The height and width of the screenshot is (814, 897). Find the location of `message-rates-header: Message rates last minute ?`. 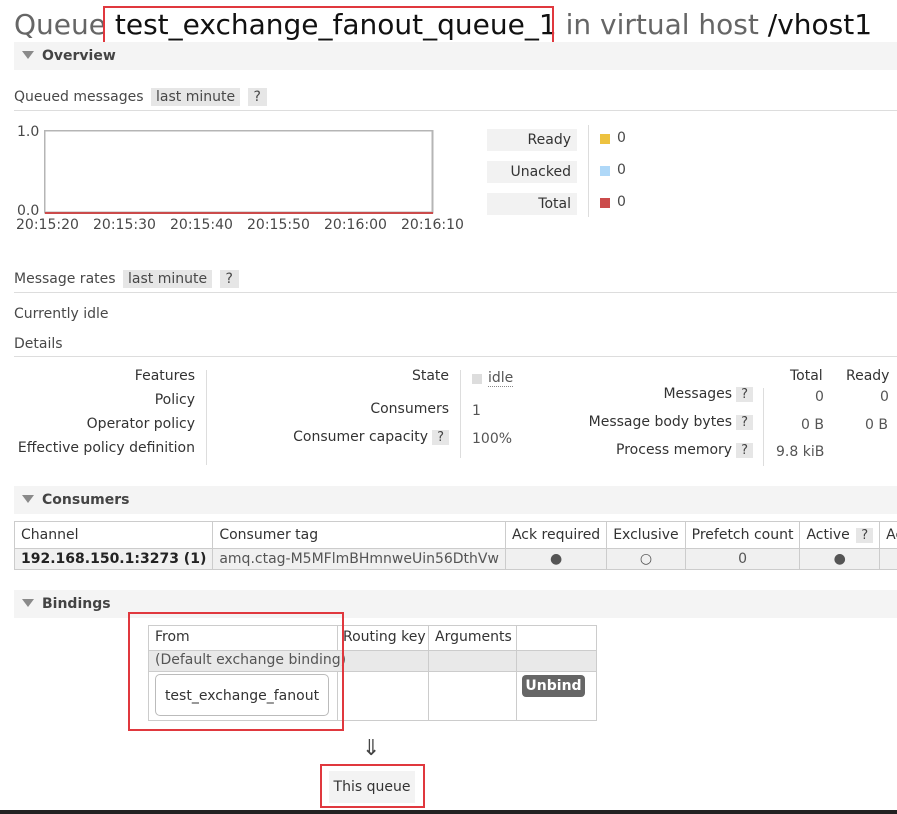

message-rates-header: Message rates last minute ? is located at coordinates (126, 279).